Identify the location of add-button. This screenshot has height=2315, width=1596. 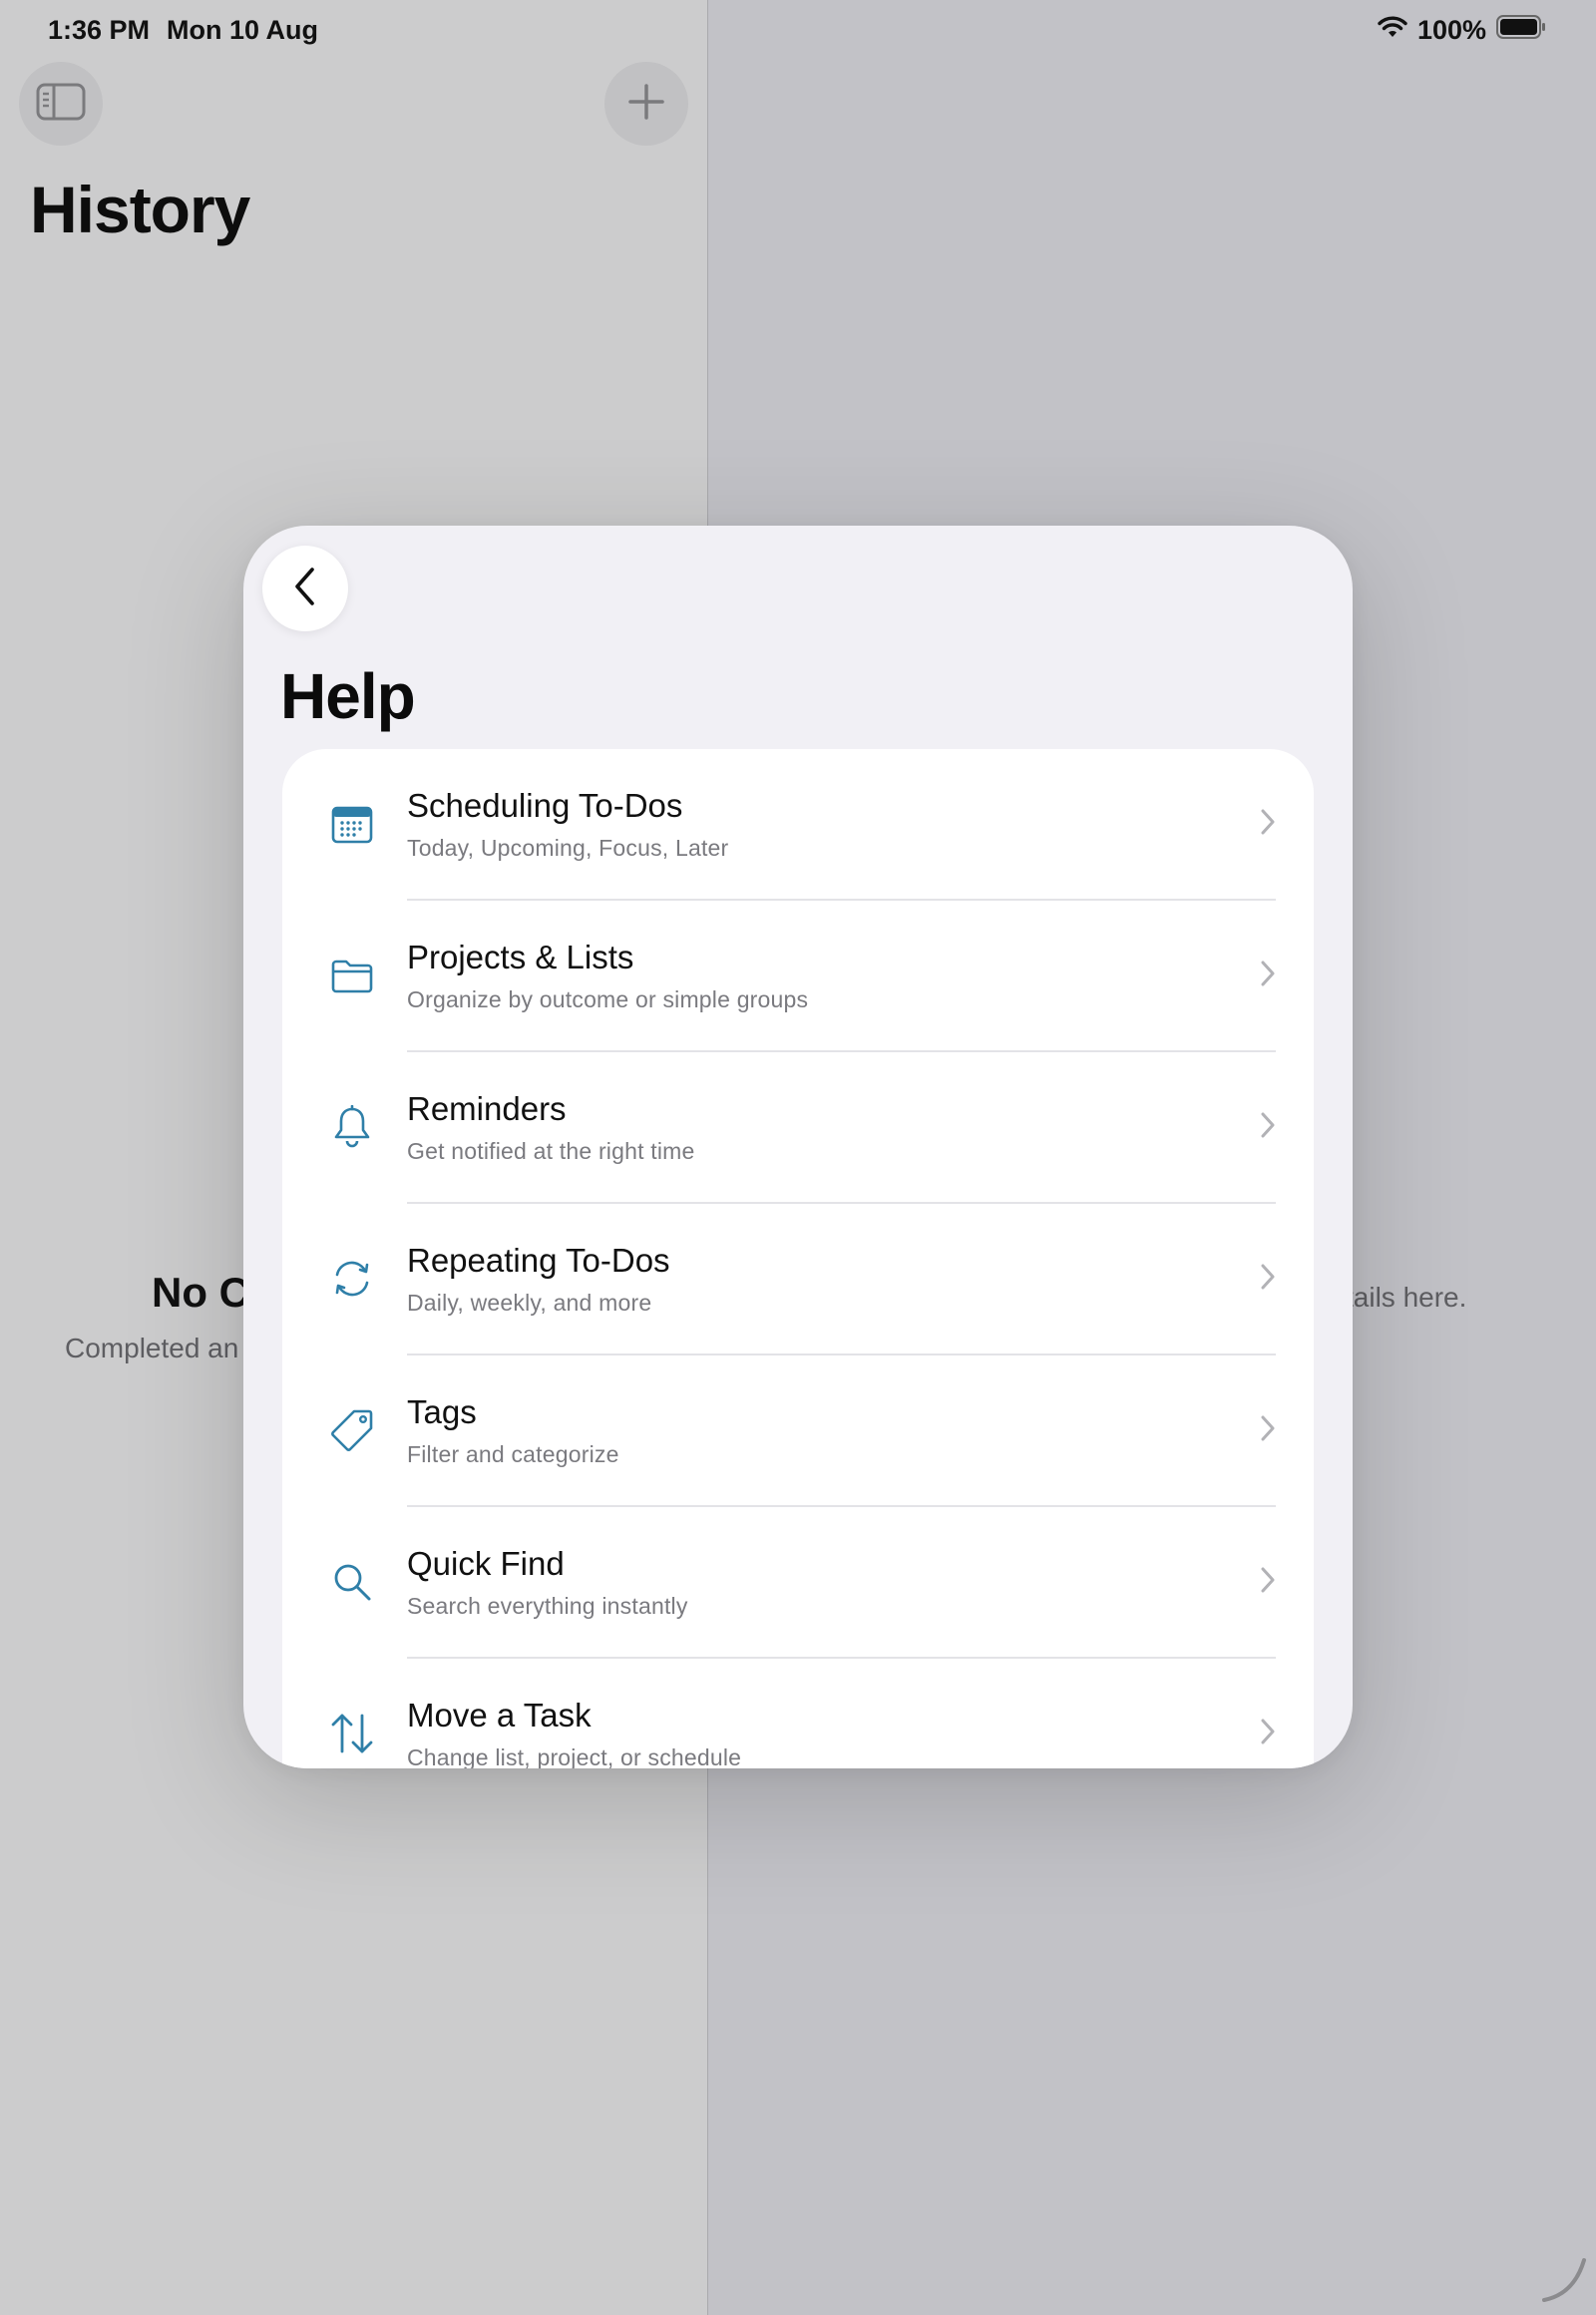
(646, 104).